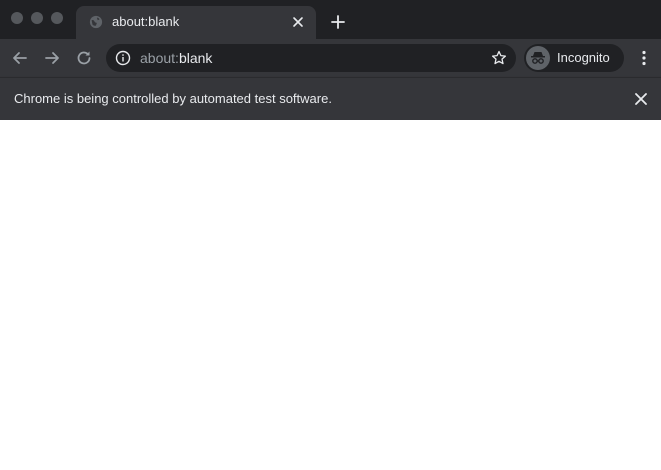 This screenshot has height=470, width=661. I want to click on forward-arrow-icon, so click(52, 58).